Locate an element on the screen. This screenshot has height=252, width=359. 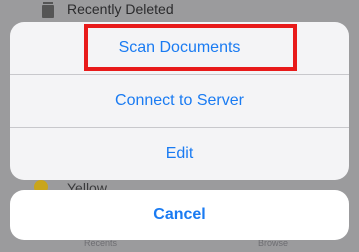
recently-deleted-label: Recently Deleted is located at coordinates (120, 9).